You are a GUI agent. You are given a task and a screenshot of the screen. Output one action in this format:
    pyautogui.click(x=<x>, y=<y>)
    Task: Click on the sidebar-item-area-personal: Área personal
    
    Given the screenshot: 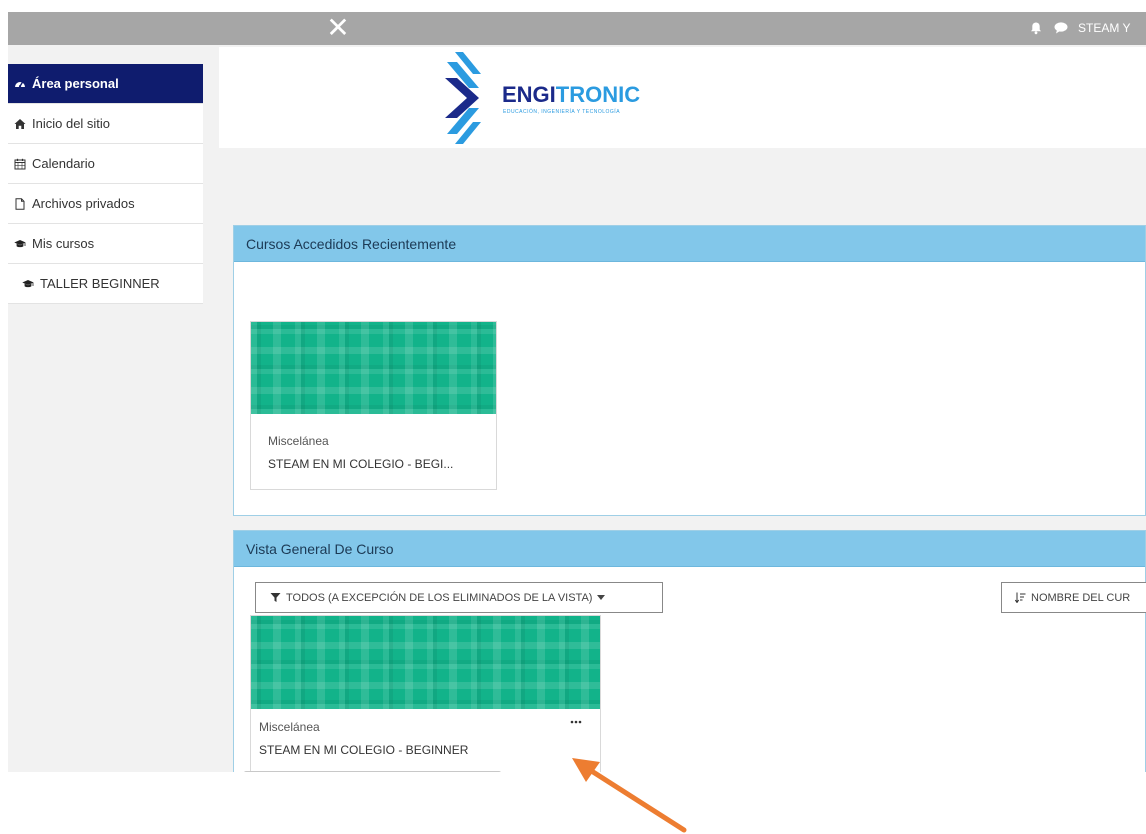 What is the action you would take?
    pyautogui.click(x=105, y=84)
    